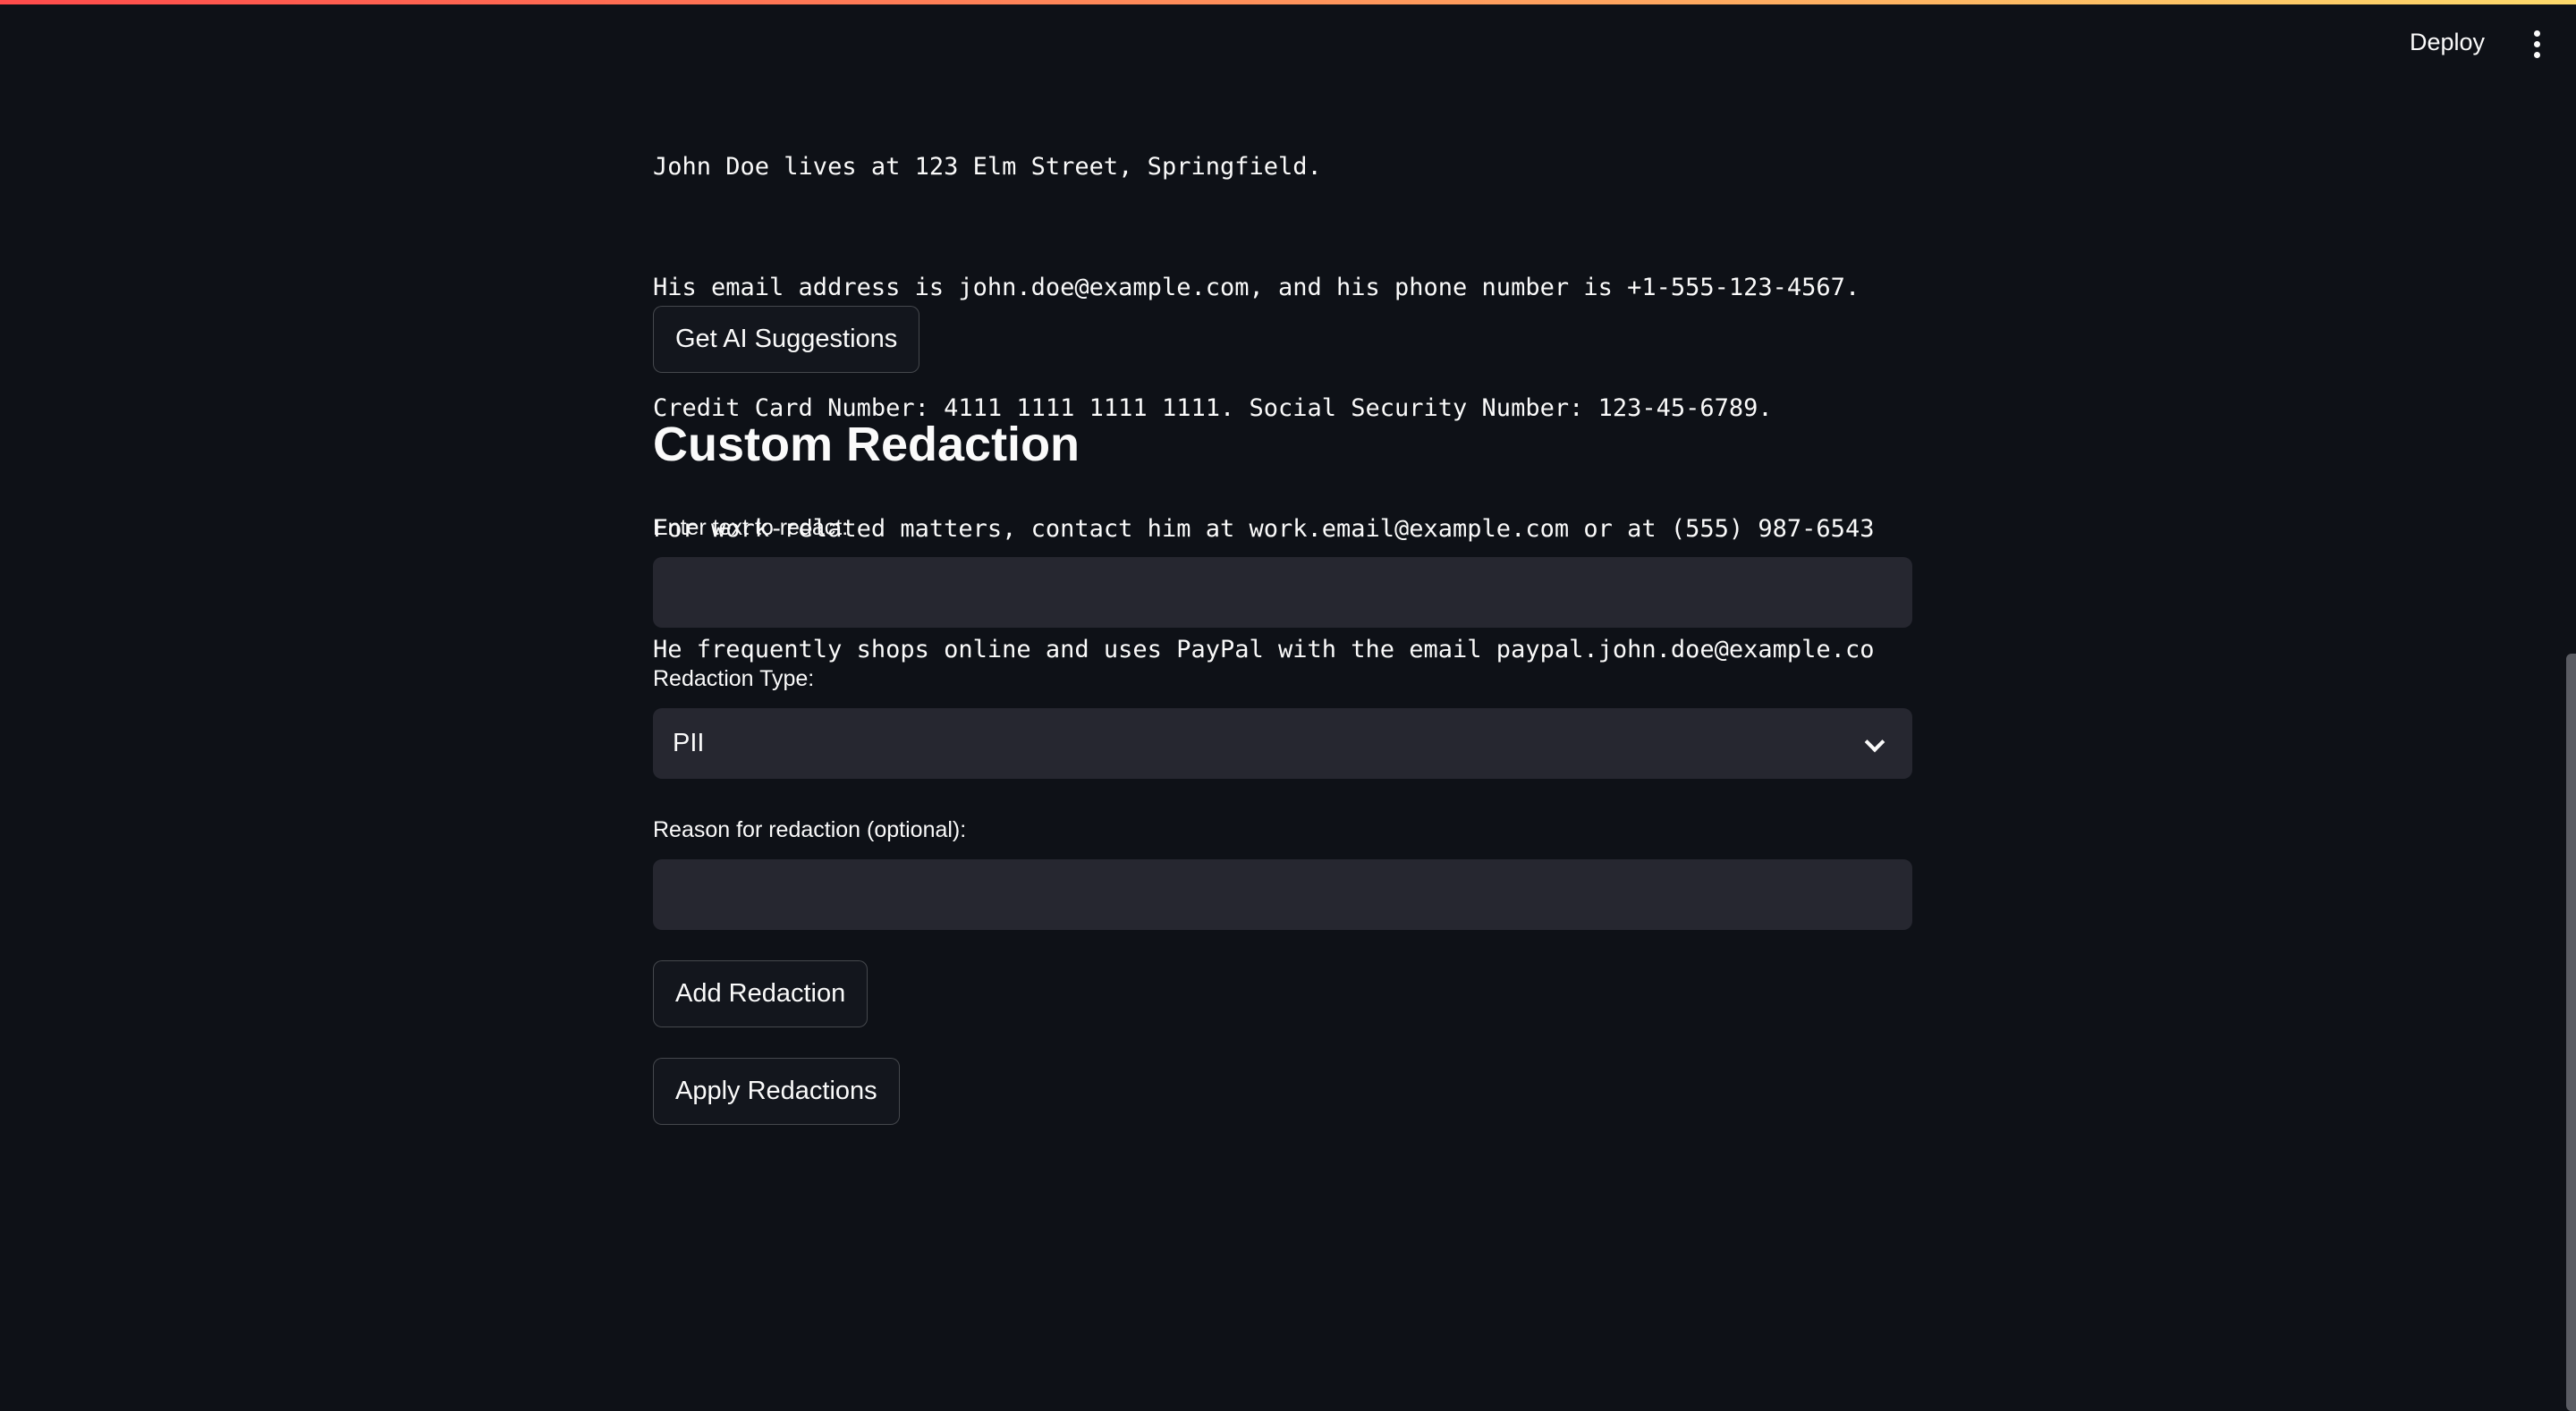 This screenshot has width=2576, height=1411. What do you see at coordinates (761, 994) in the screenshot?
I see `add-redaction-button: Add Redaction` at bounding box center [761, 994].